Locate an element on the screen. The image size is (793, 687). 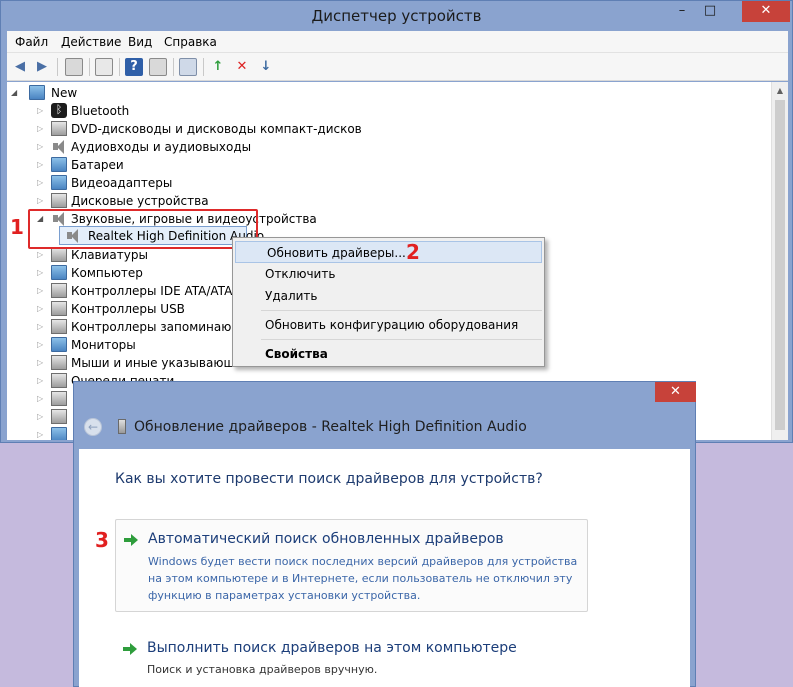
tree-item-disk-drives: ▷ Дисковые устройства is located at coordinates (207, 201).